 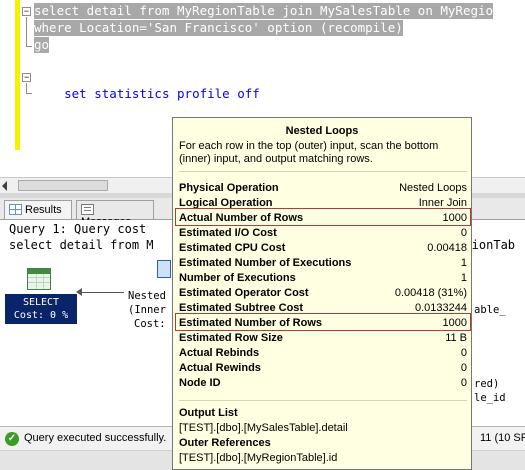 I want to click on code-line-4: set statistics profile off, so click(x=147, y=94).